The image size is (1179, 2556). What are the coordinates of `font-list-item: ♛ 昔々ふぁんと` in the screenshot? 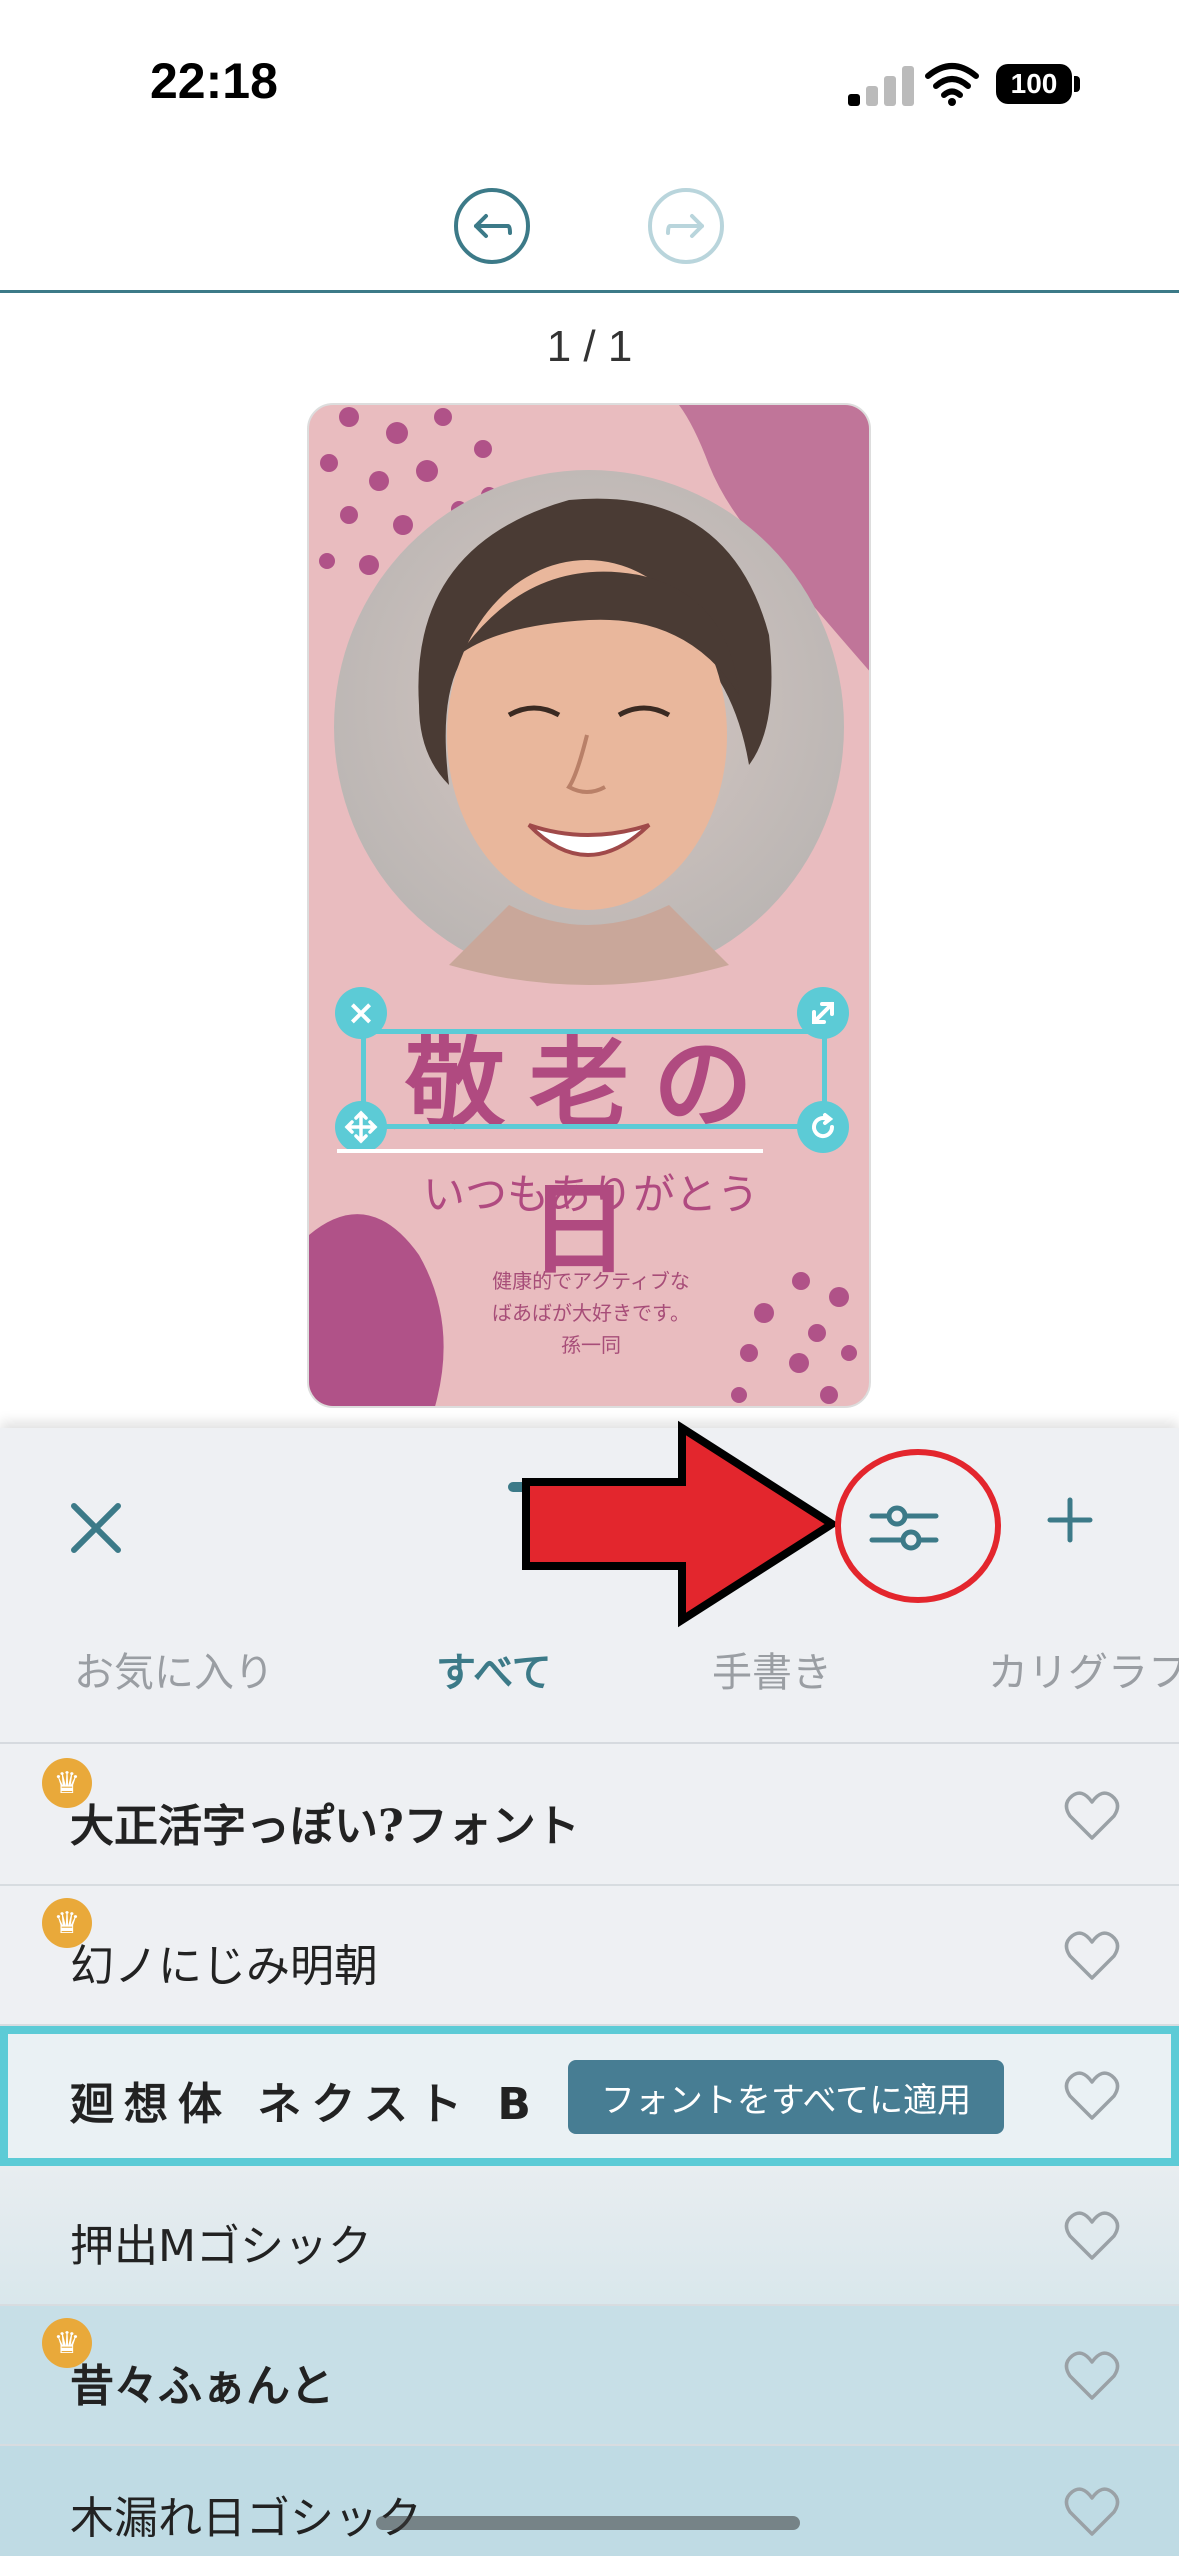 It's located at (589, 2376).